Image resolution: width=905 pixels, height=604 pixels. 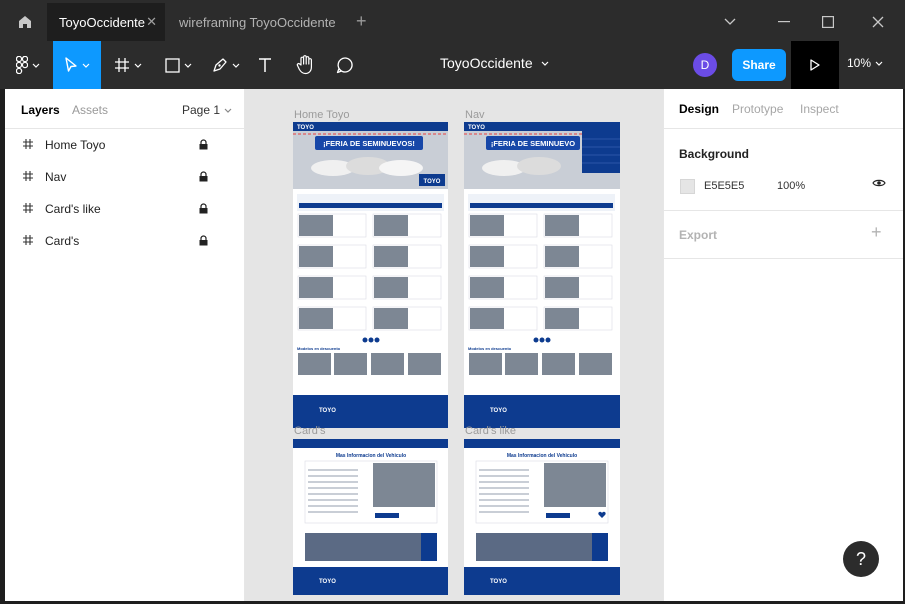 What do you see at coordinates (475, 115) in the screenshot?
I see `frame-label-nav: Nav` at bounding box center [475, 115].